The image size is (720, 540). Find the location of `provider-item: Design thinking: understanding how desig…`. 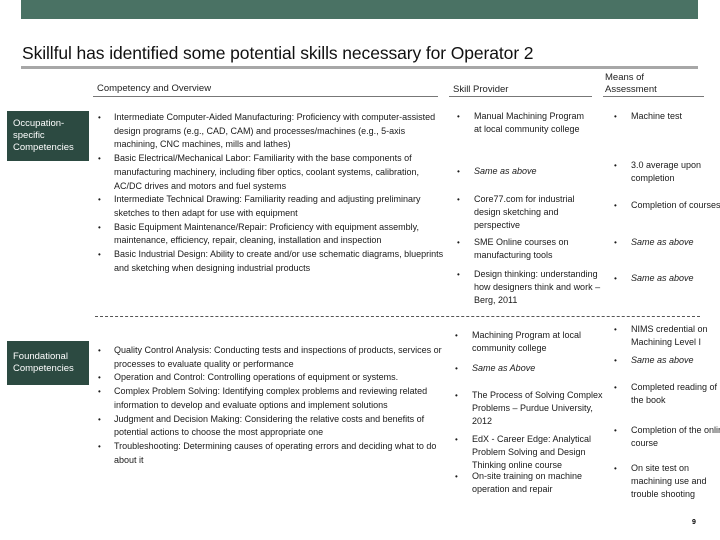

provider-item: Design thinking: understanding how desig… is located at coordinates (530, 288).